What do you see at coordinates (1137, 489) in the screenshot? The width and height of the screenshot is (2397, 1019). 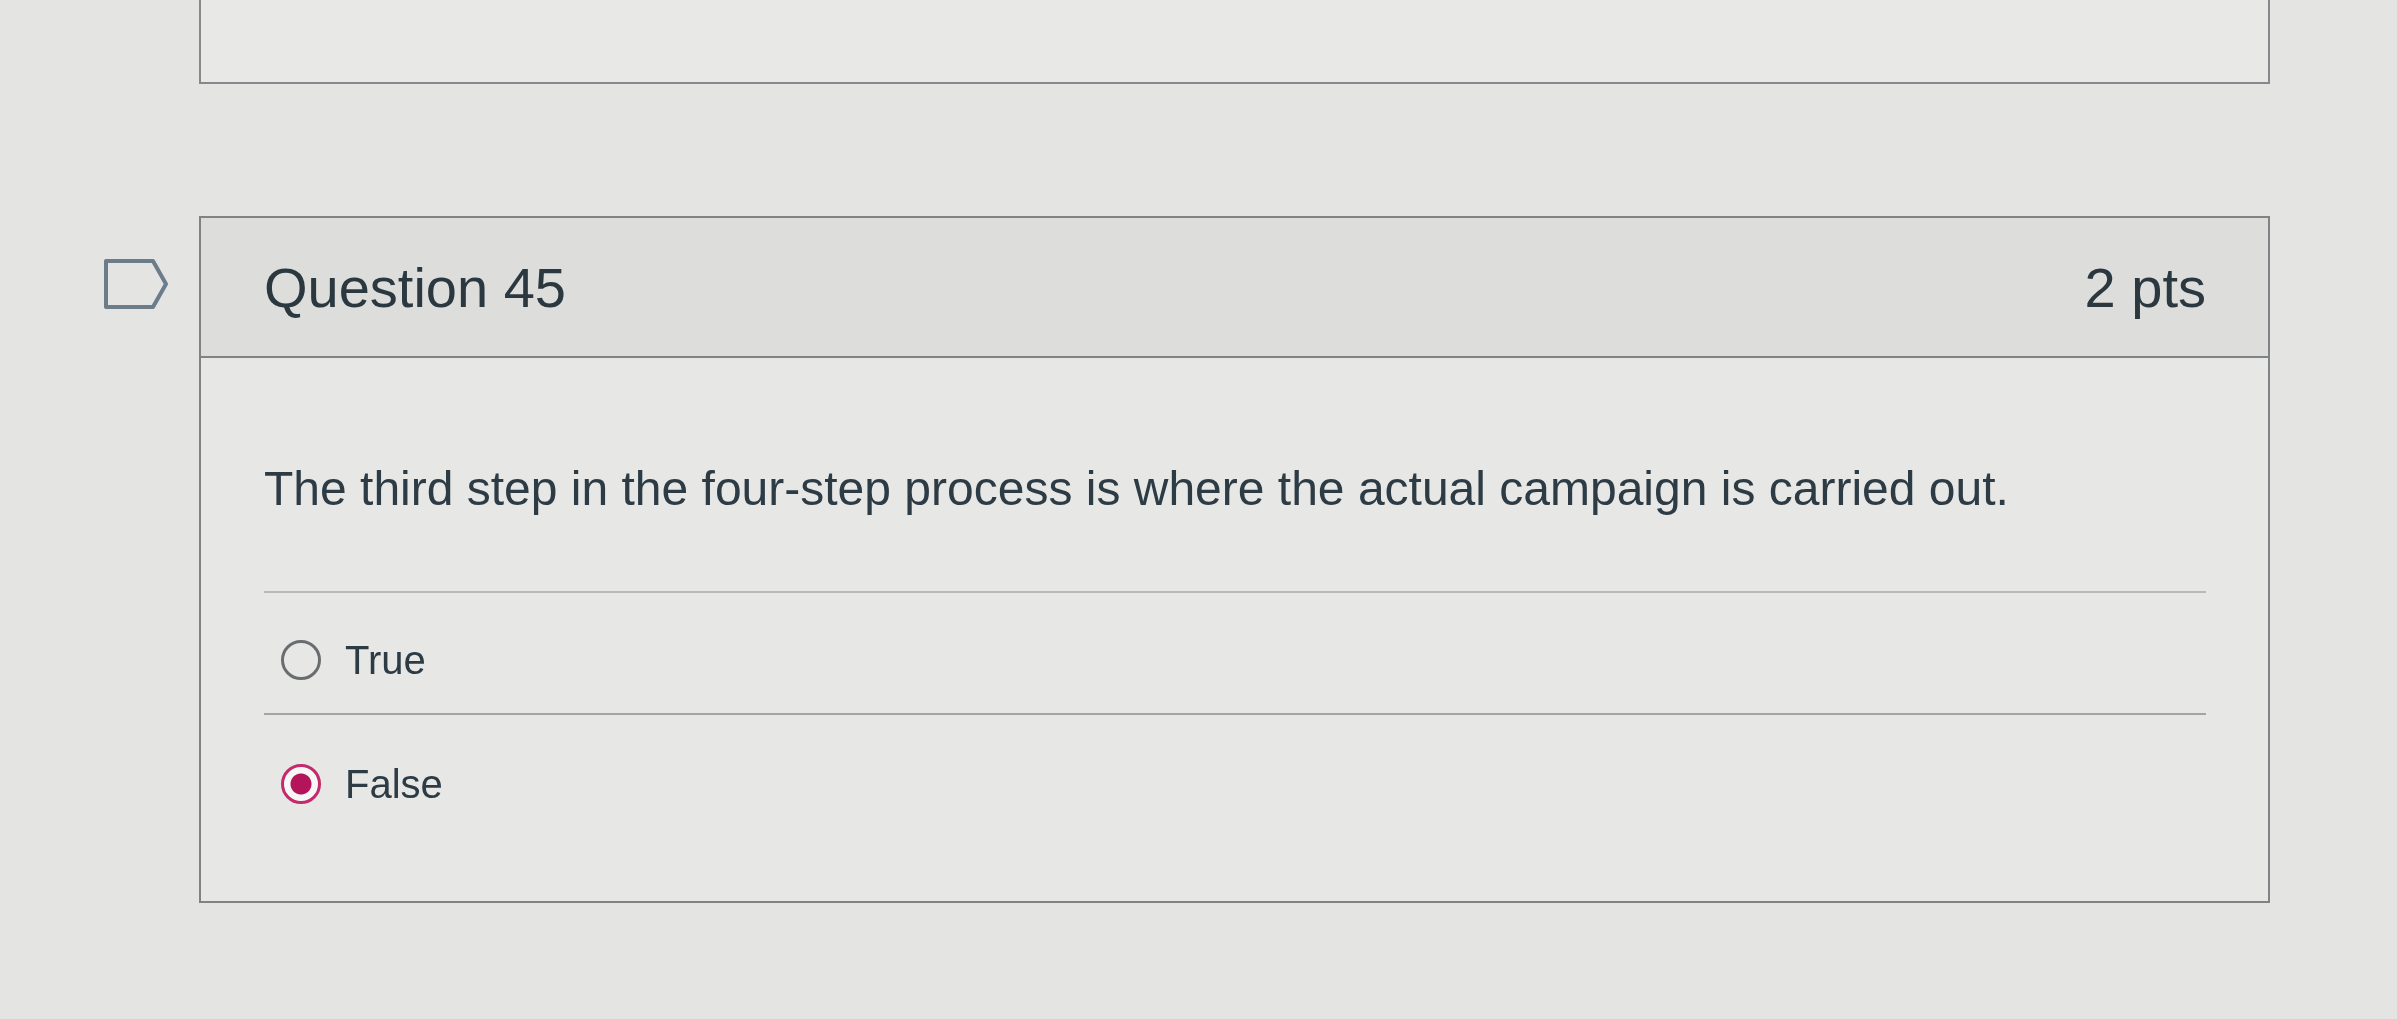 I see `question-text: The third step in the four-step process is where the actual campaign is carried out.` at bounding box center [1137, 489].